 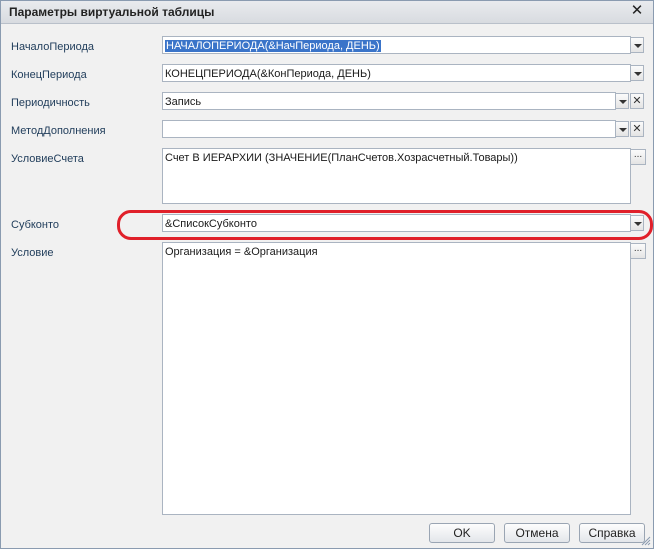 I want to click on dialog-title: Параметры виртуальной таблицы, so click(x=112, y=12).